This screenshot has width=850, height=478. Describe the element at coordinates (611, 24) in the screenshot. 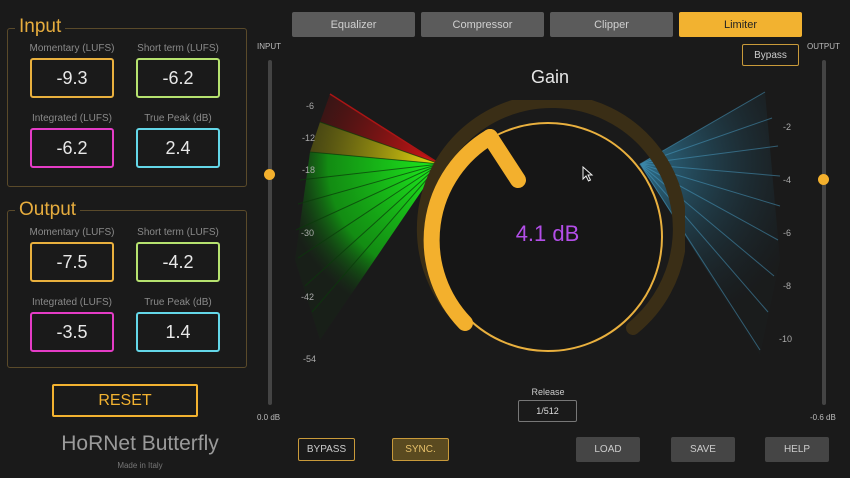

I see `tab-clipper: Clipper` at that location.